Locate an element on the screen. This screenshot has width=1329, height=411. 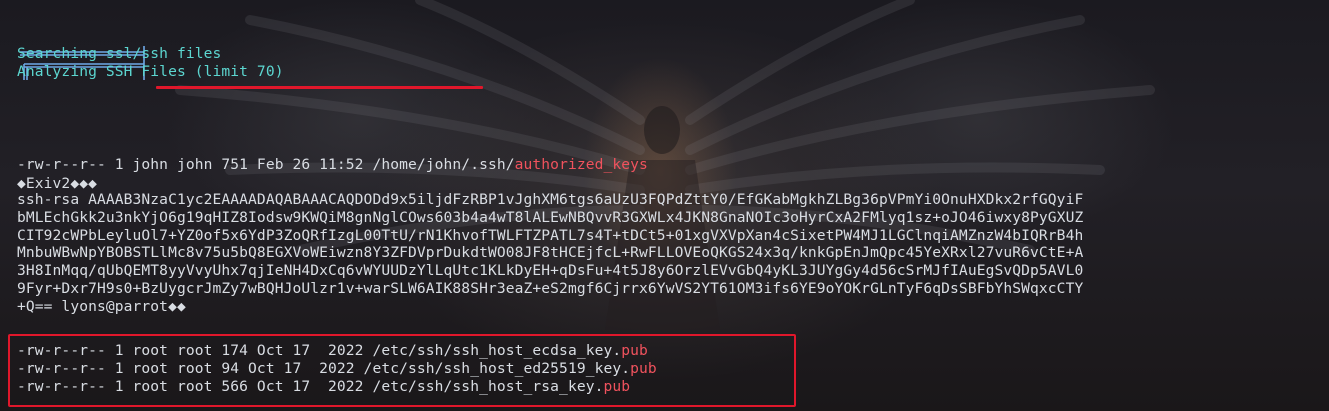
annotation-underline is located at coordinates (319, 87).